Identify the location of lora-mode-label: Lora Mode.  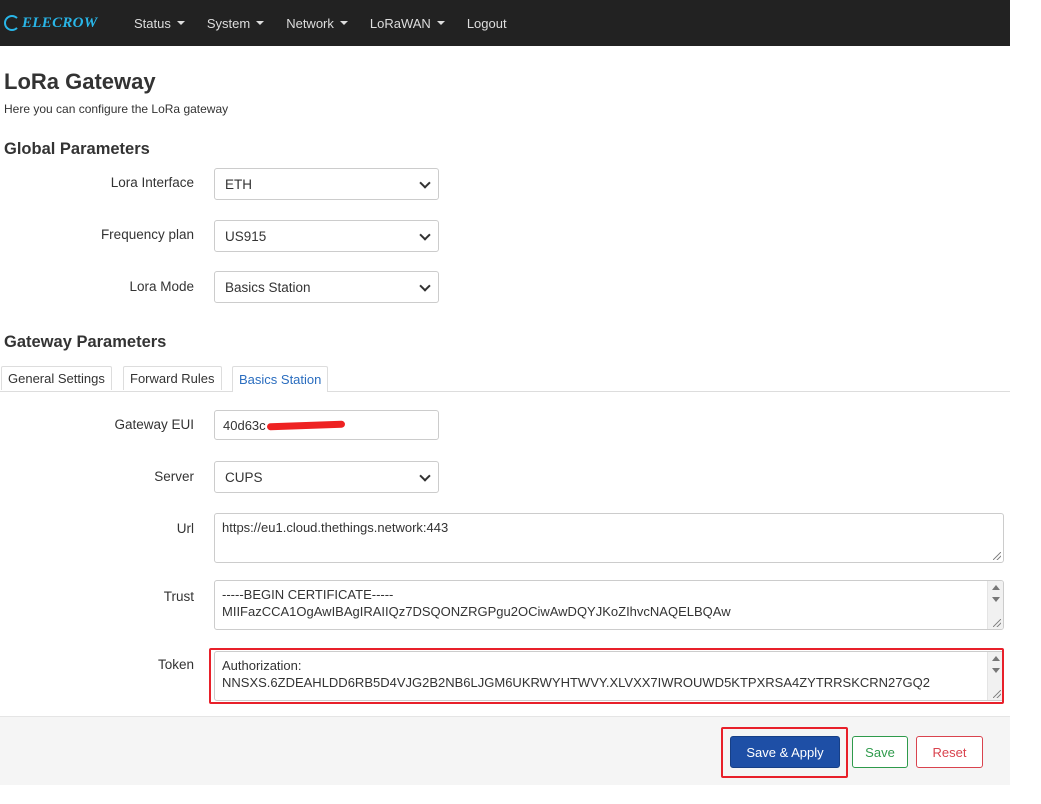
(161, 286).